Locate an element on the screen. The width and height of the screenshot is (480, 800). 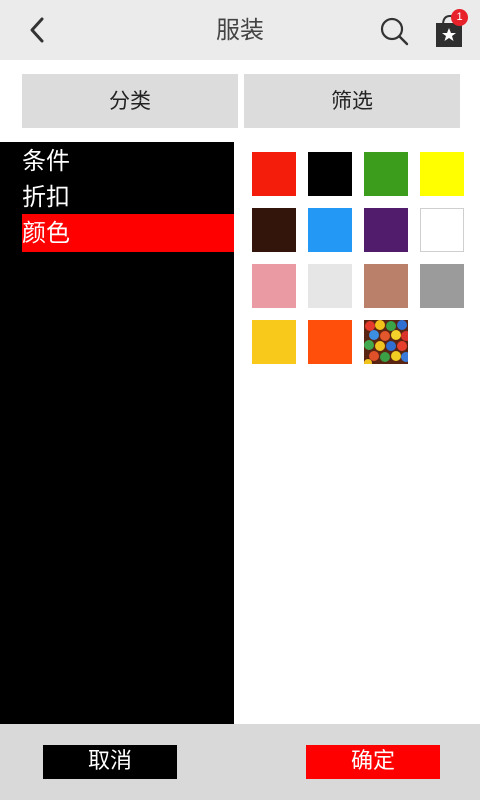
swatch-tan is located at coordinates (386, 286).